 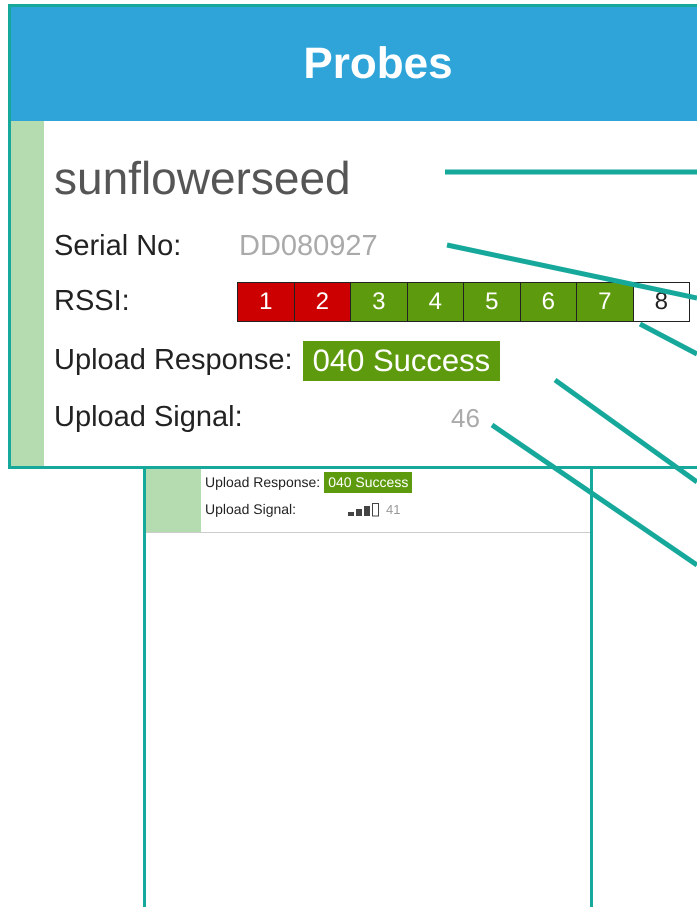 What do you see at coordinates (393, 509) in the screenshot?
I see `signal-value: 41` at bounding box center [393, 509].